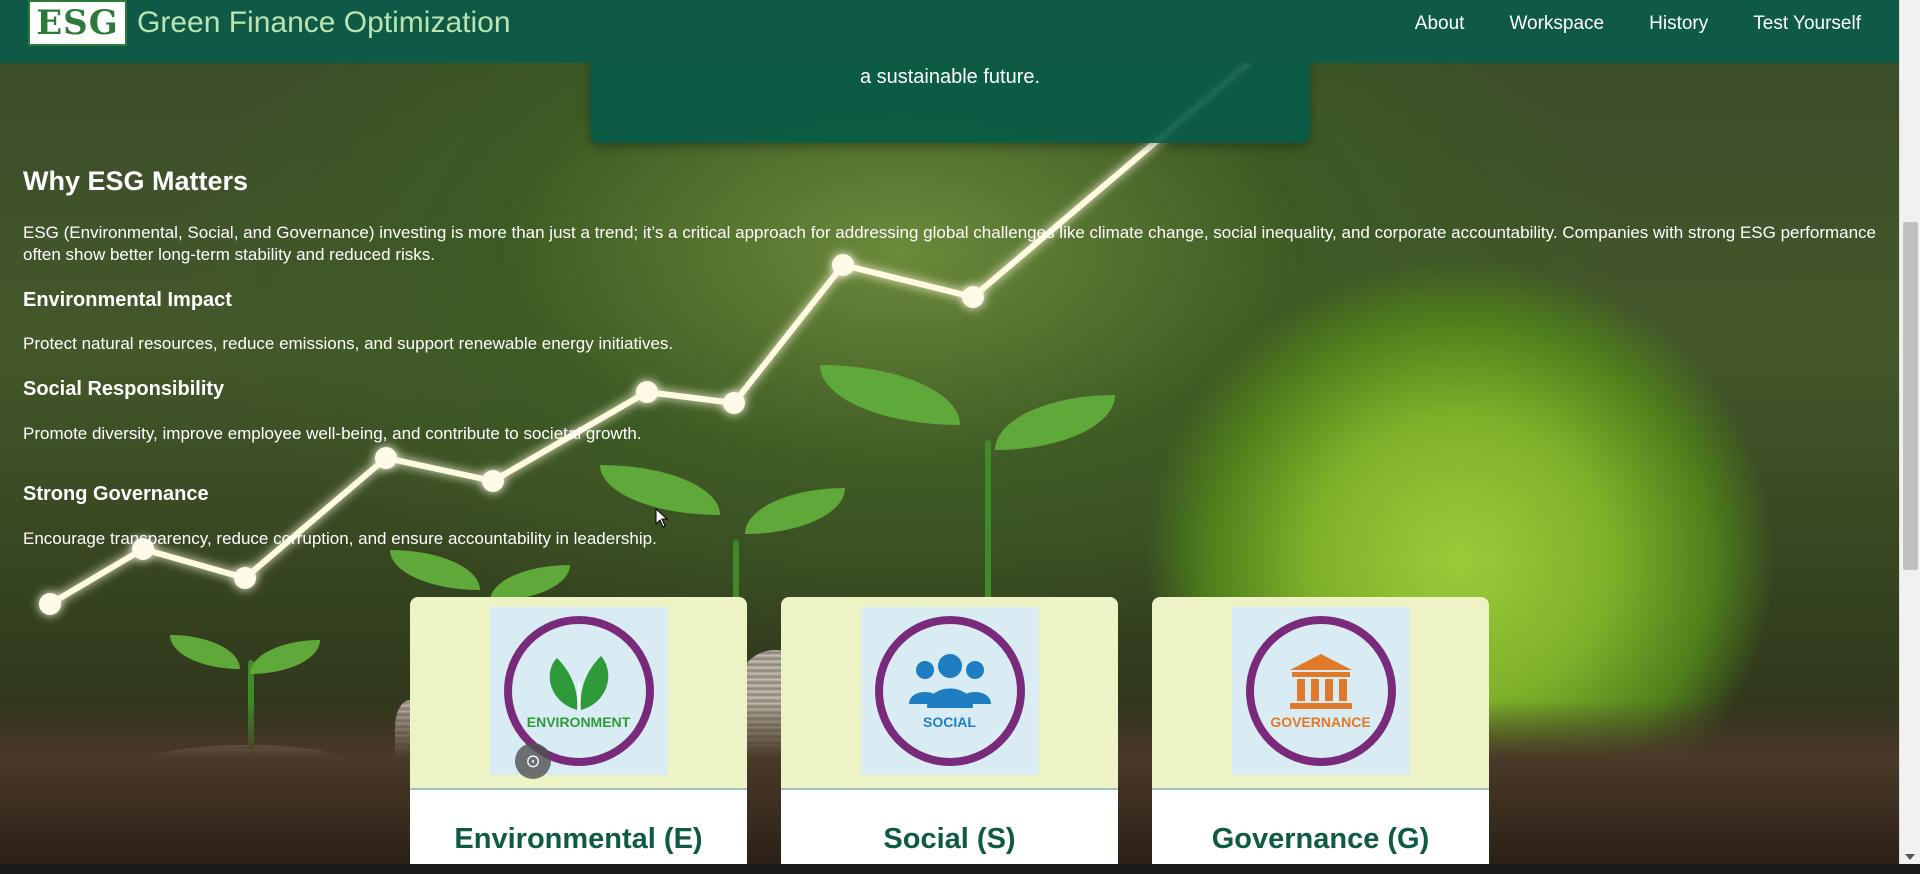 The height and width of the screenshot is (874, 1920). Describe the element at coordinates (949, 681) in the screenshot. I see `people-icon` at that location.